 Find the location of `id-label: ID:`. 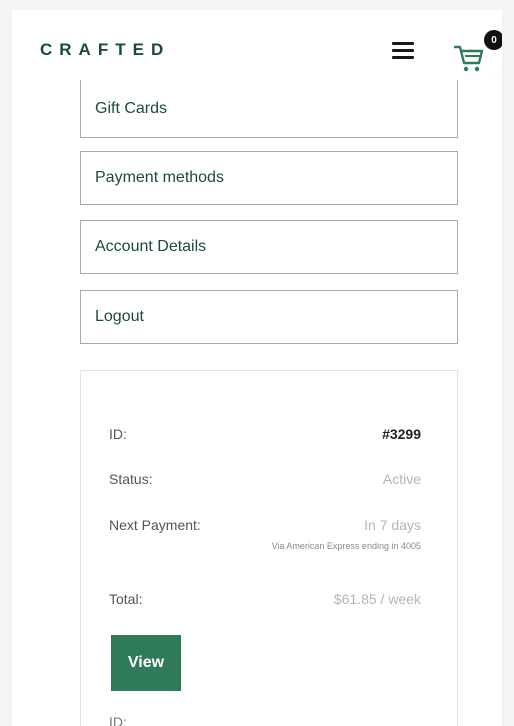

id-label: ID: is located at coordinates (118, 434).